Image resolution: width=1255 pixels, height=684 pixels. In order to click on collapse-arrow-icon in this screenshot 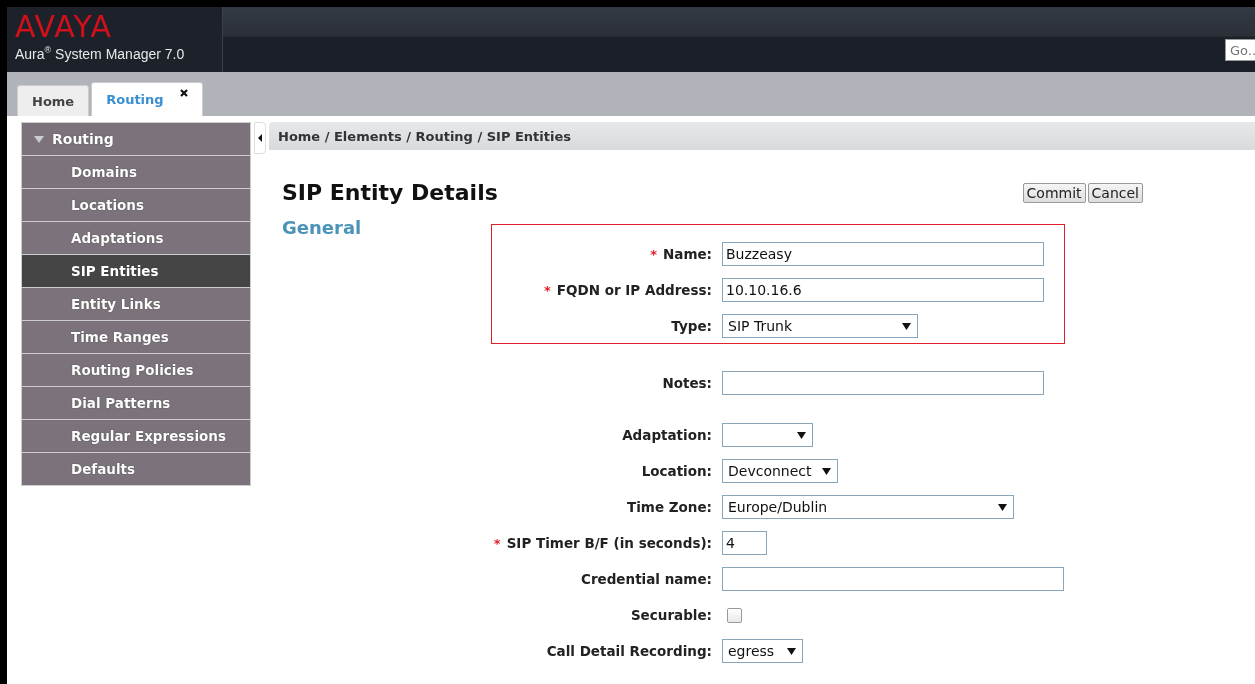, I will do `click(260, 138)`.